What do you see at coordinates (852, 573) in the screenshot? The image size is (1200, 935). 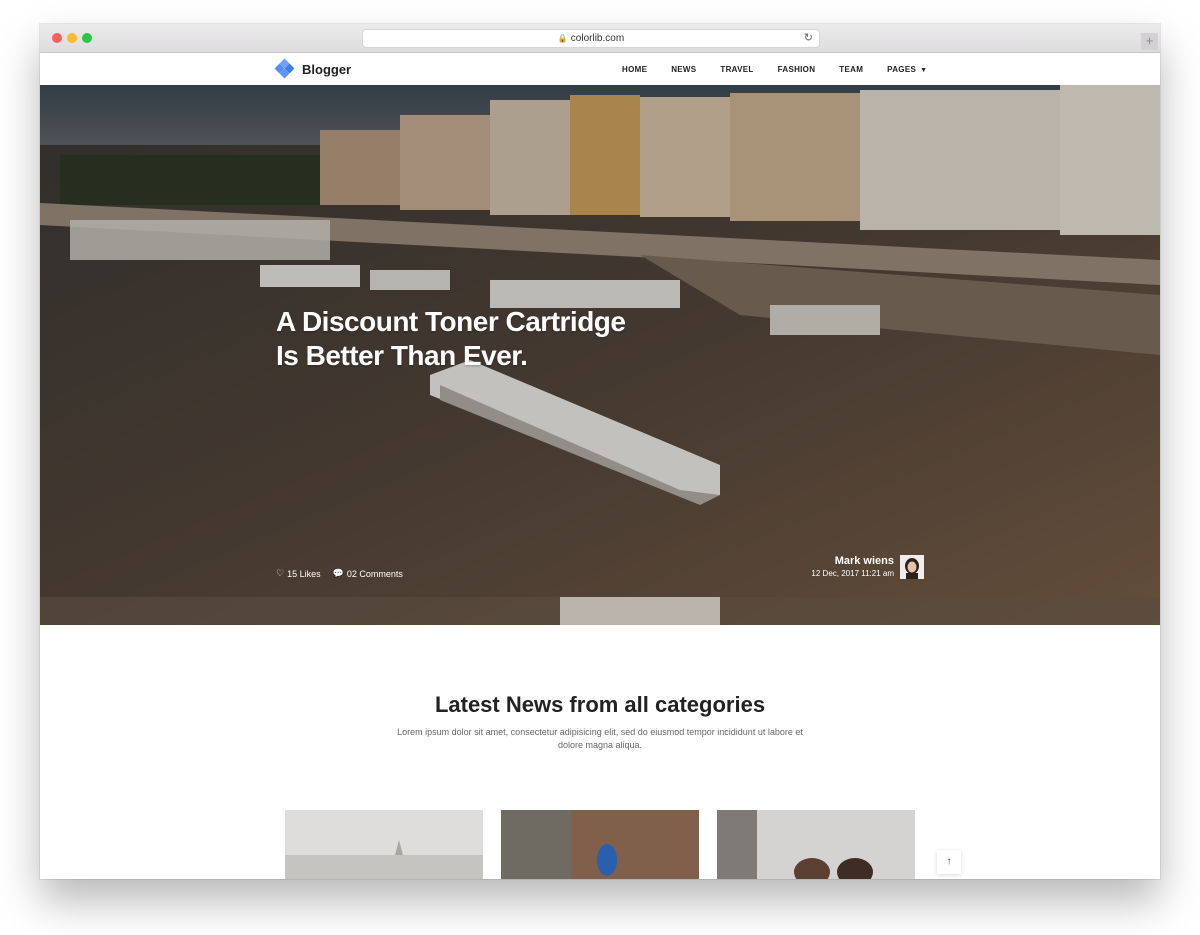 I see `post-date: 12 Dec, 2017 11:21 am` at bounding box center [852, 573].